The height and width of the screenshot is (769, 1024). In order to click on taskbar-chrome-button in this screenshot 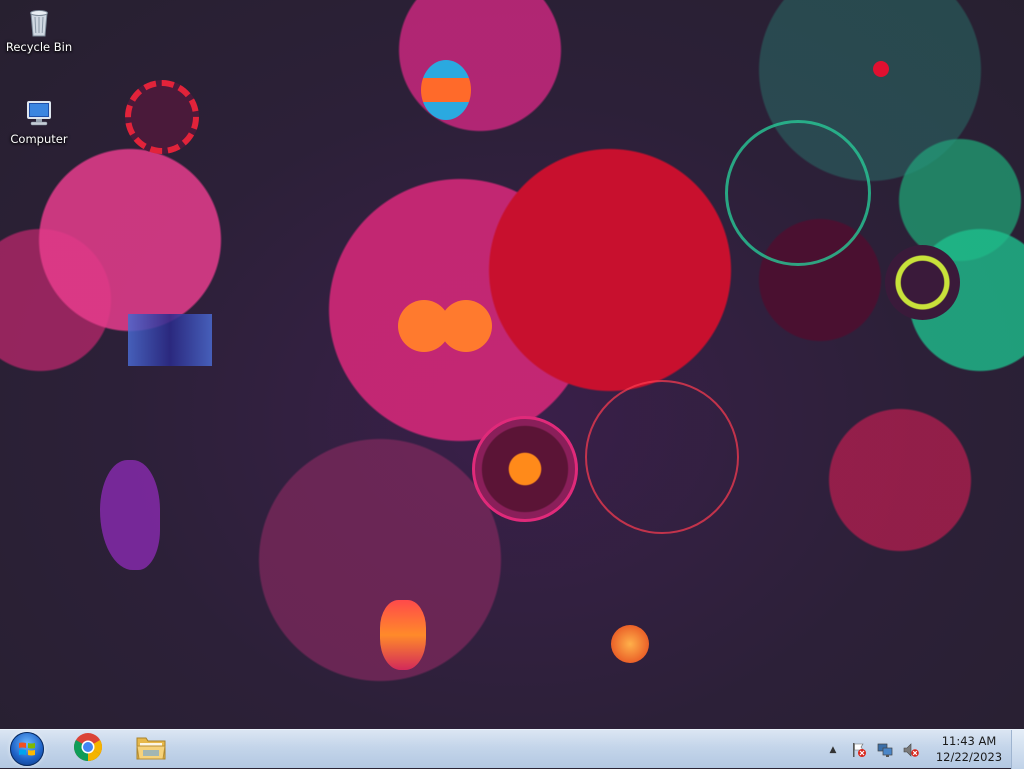, I will do `click(88, 749)`.